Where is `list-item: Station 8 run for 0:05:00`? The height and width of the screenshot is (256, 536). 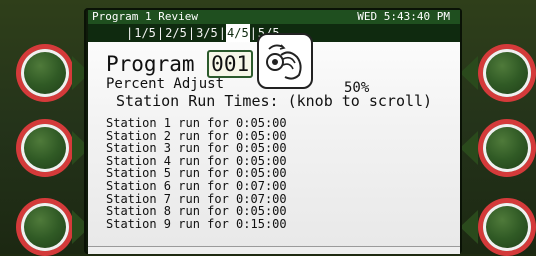
list-item: Station 8 run for 0:05:00 is located at coordinates (196, 211).